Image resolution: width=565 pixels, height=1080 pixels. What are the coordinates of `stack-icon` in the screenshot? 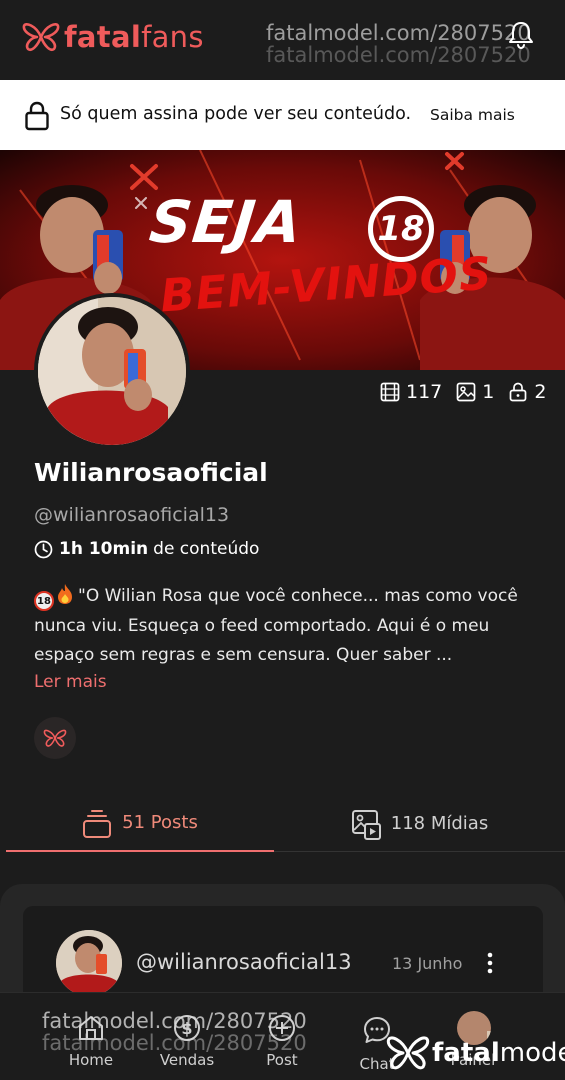 It's located at (97, 823).